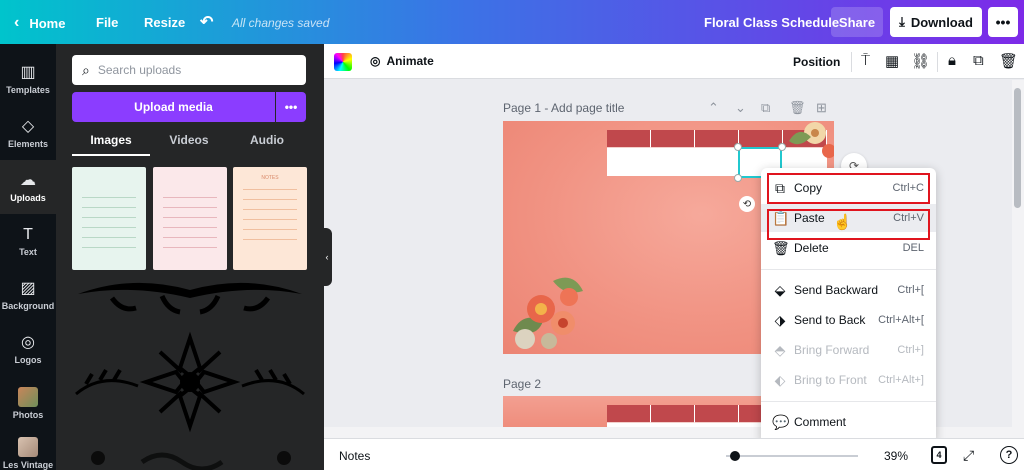 Image resolution: width=1024 pixels, height=470 pixels. What do you see at coordinates (941, 22) in the screenshot?
I see `download-label: Download` at bounding box center [941, 22].